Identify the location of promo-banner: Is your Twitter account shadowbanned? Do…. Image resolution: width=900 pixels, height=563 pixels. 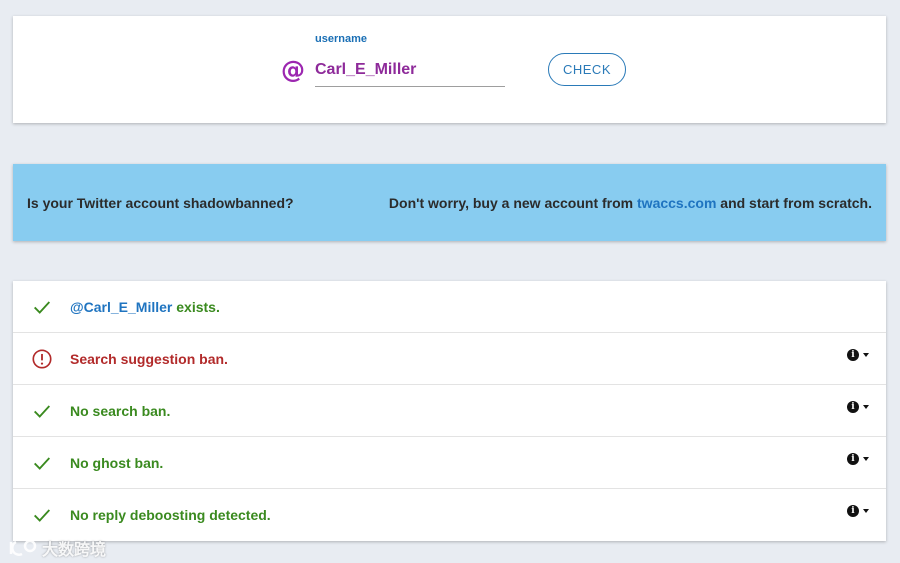
(449, 202).